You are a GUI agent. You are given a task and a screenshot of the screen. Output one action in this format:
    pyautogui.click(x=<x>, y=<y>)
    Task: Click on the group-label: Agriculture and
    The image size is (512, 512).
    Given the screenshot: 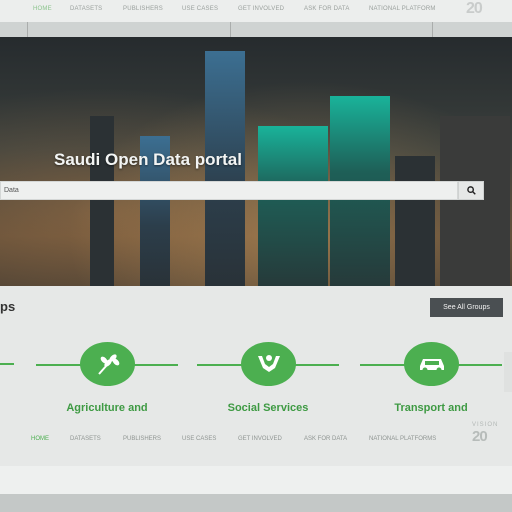 What is the action you would take?
    pyautogui.click(x=107, y=408)
    